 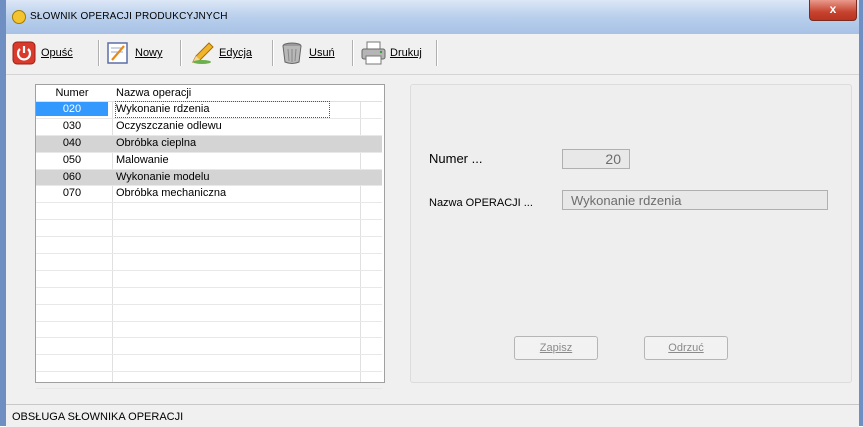 What do you see at coordinates (24, 53) in the screenshot?
I see `power-icon` at bounding box center [24, 53].